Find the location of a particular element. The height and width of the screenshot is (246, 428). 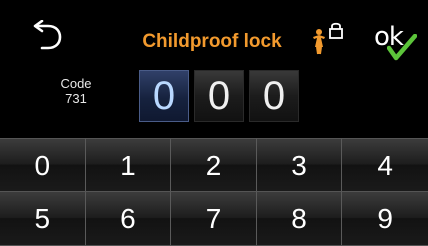

ok-button: ok is located at coordinates (391, 40).